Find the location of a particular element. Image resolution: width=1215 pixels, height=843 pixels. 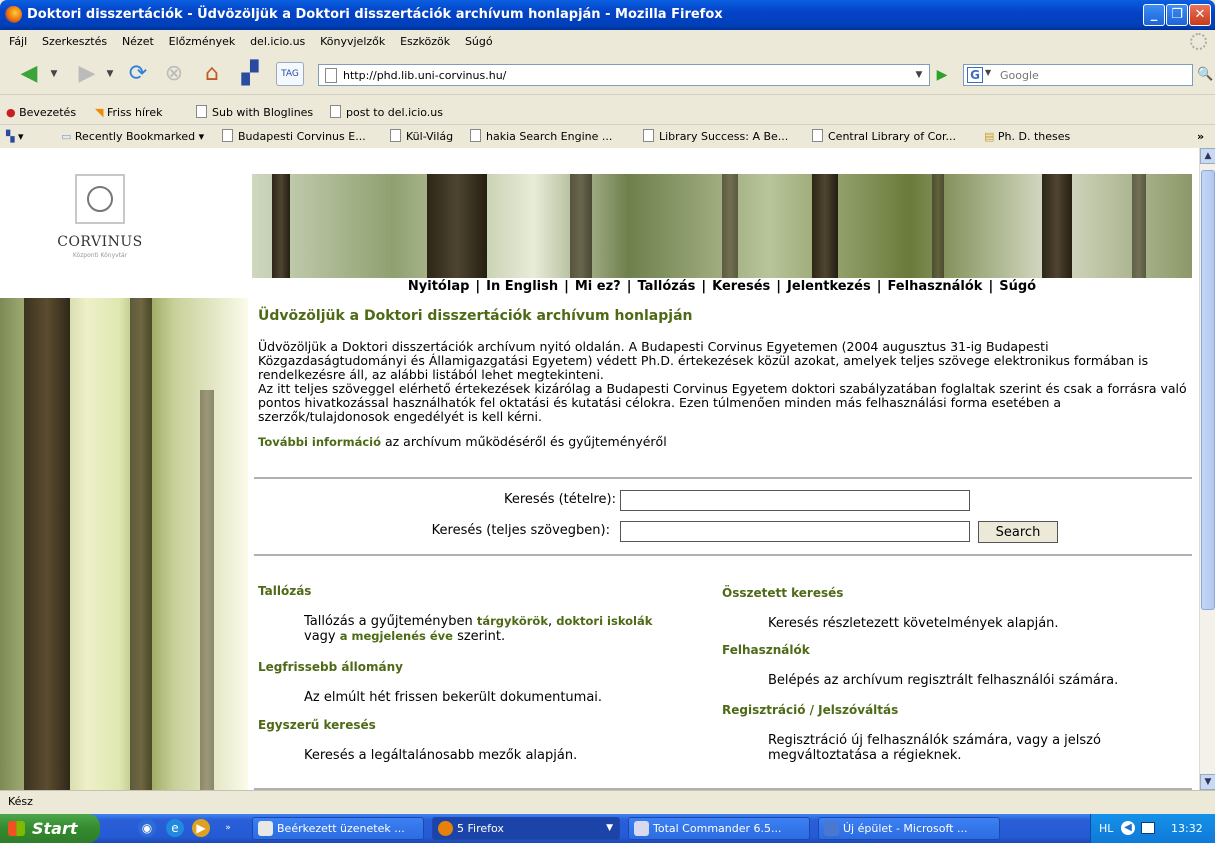

bookmark-post-delicious: post to del.icio.us is located at coordinates (386, 113).